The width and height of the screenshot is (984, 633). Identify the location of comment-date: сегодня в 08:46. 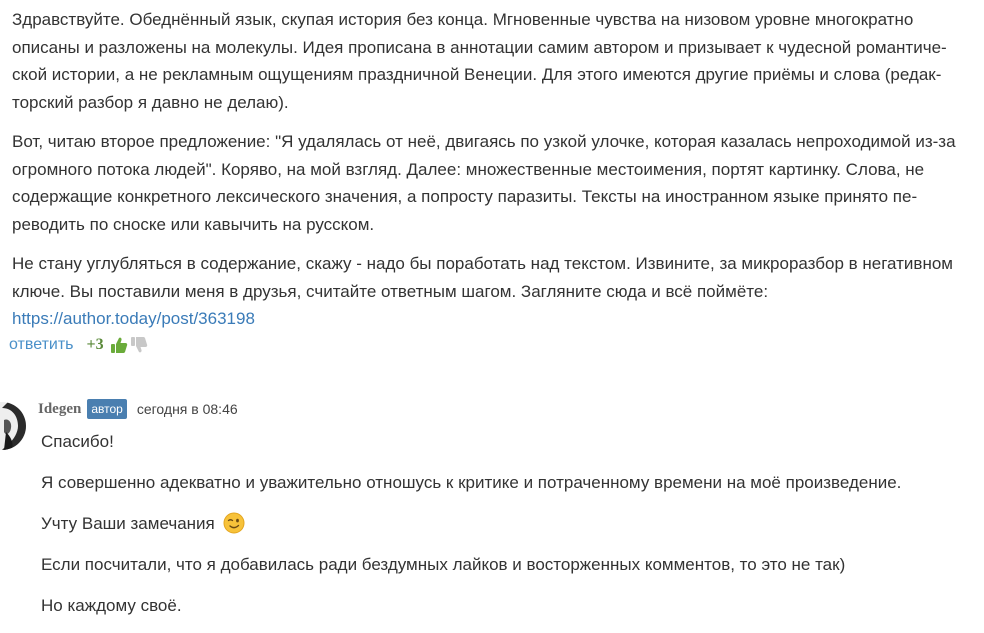
(187, 409).